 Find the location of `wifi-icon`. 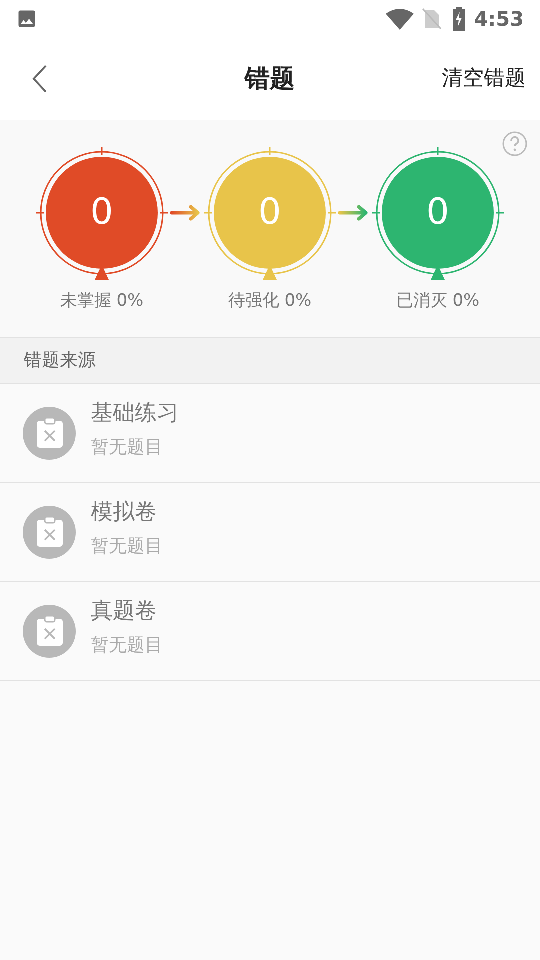

wifi-icon is located at coordinates (400, 19).